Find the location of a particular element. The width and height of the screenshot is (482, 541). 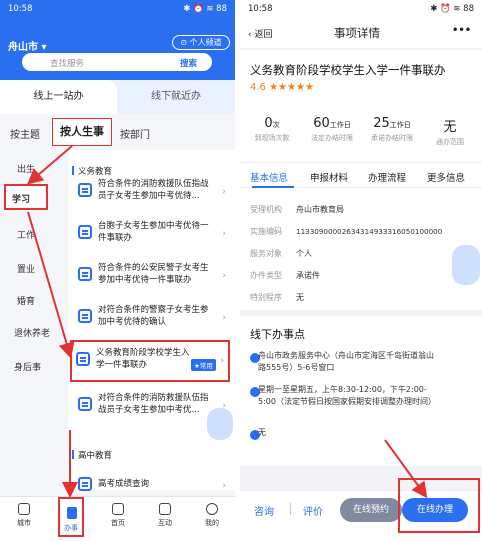

nav-home: 首页 is located at coordinates (118, 515).